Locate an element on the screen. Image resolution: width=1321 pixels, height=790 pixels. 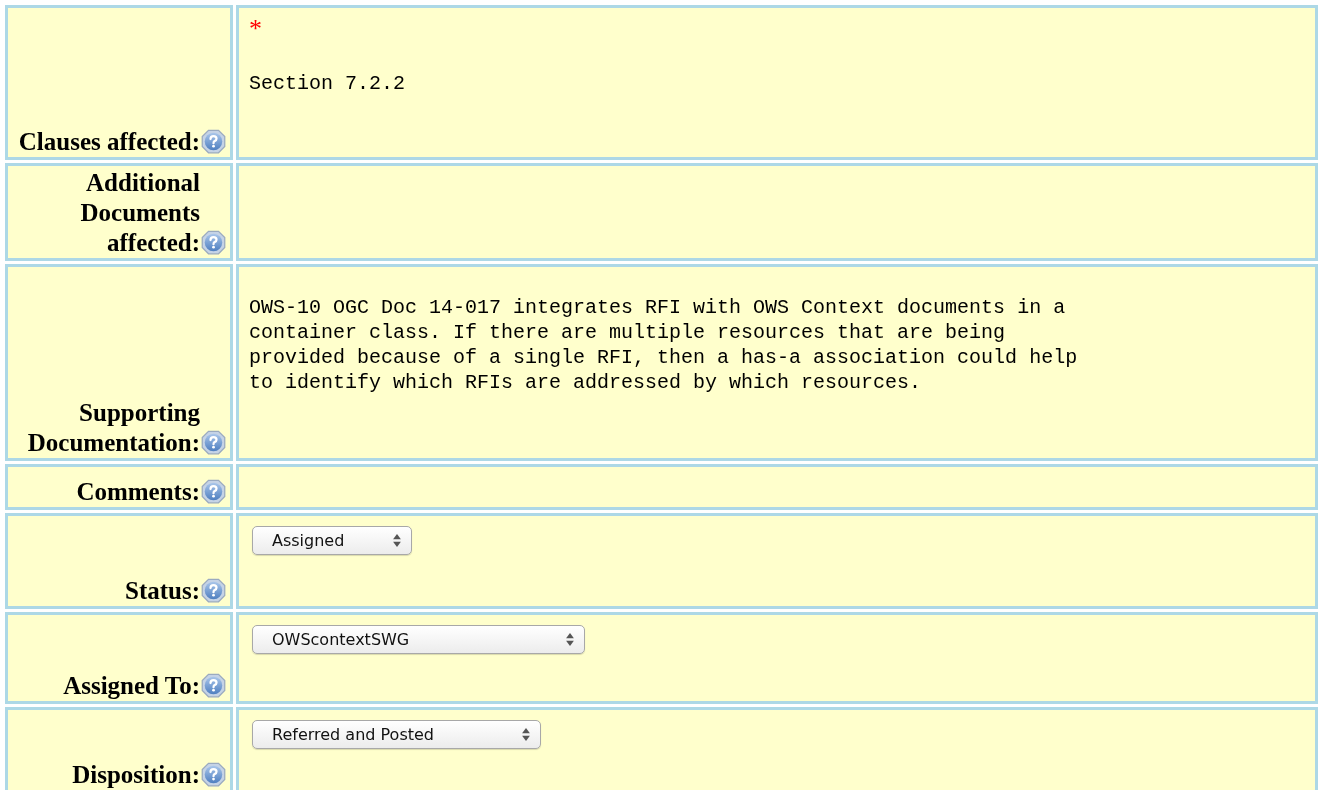
dropdown-select: Referred and Posted is located at coordinates (396, 734).